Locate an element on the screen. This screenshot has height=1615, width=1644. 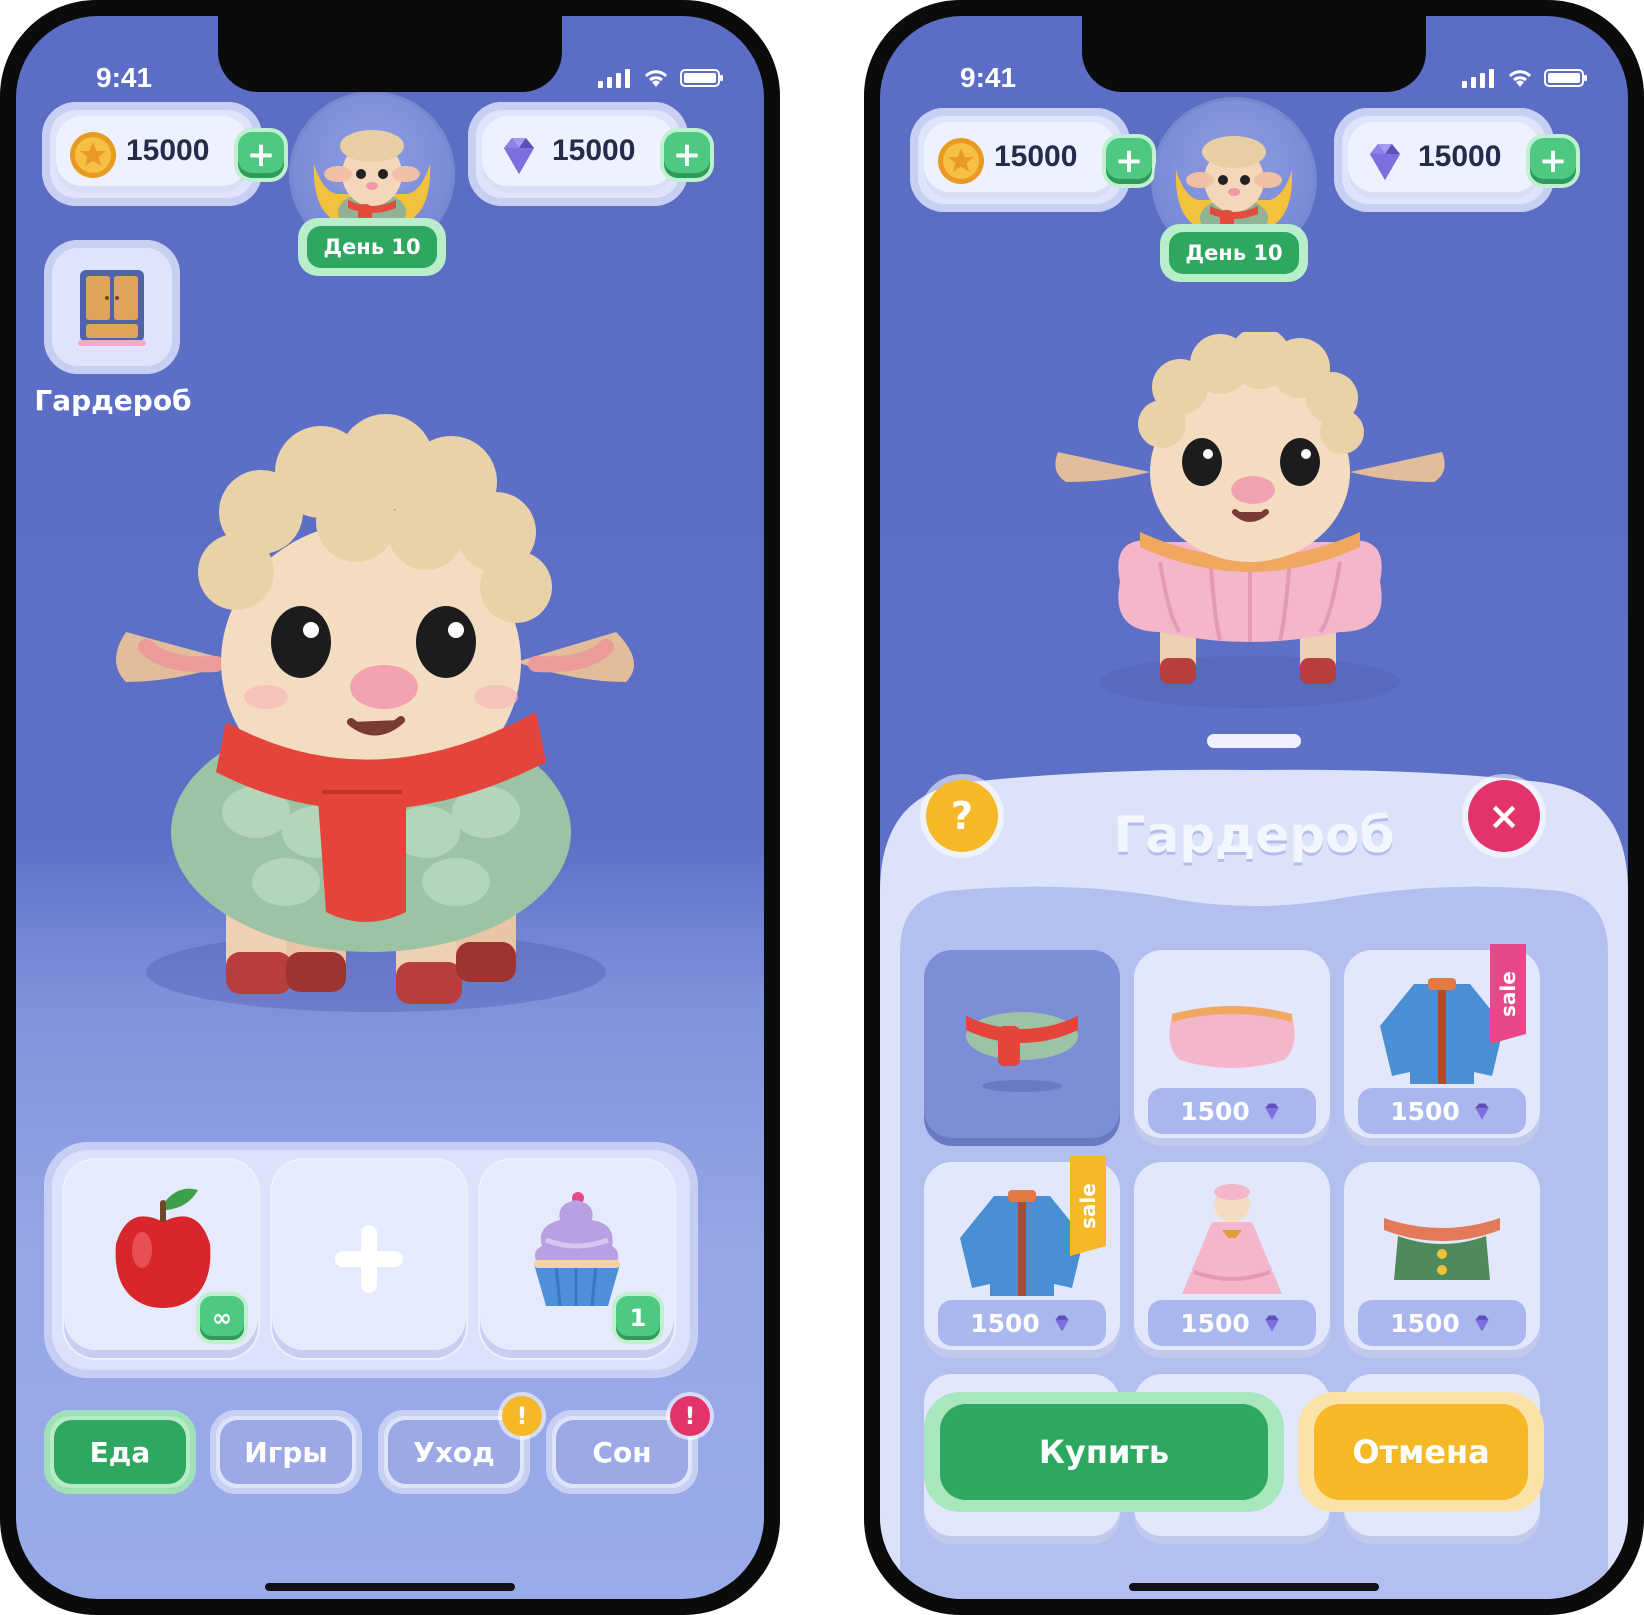
tab-food: Еда is located at coordinates (120, 1452).